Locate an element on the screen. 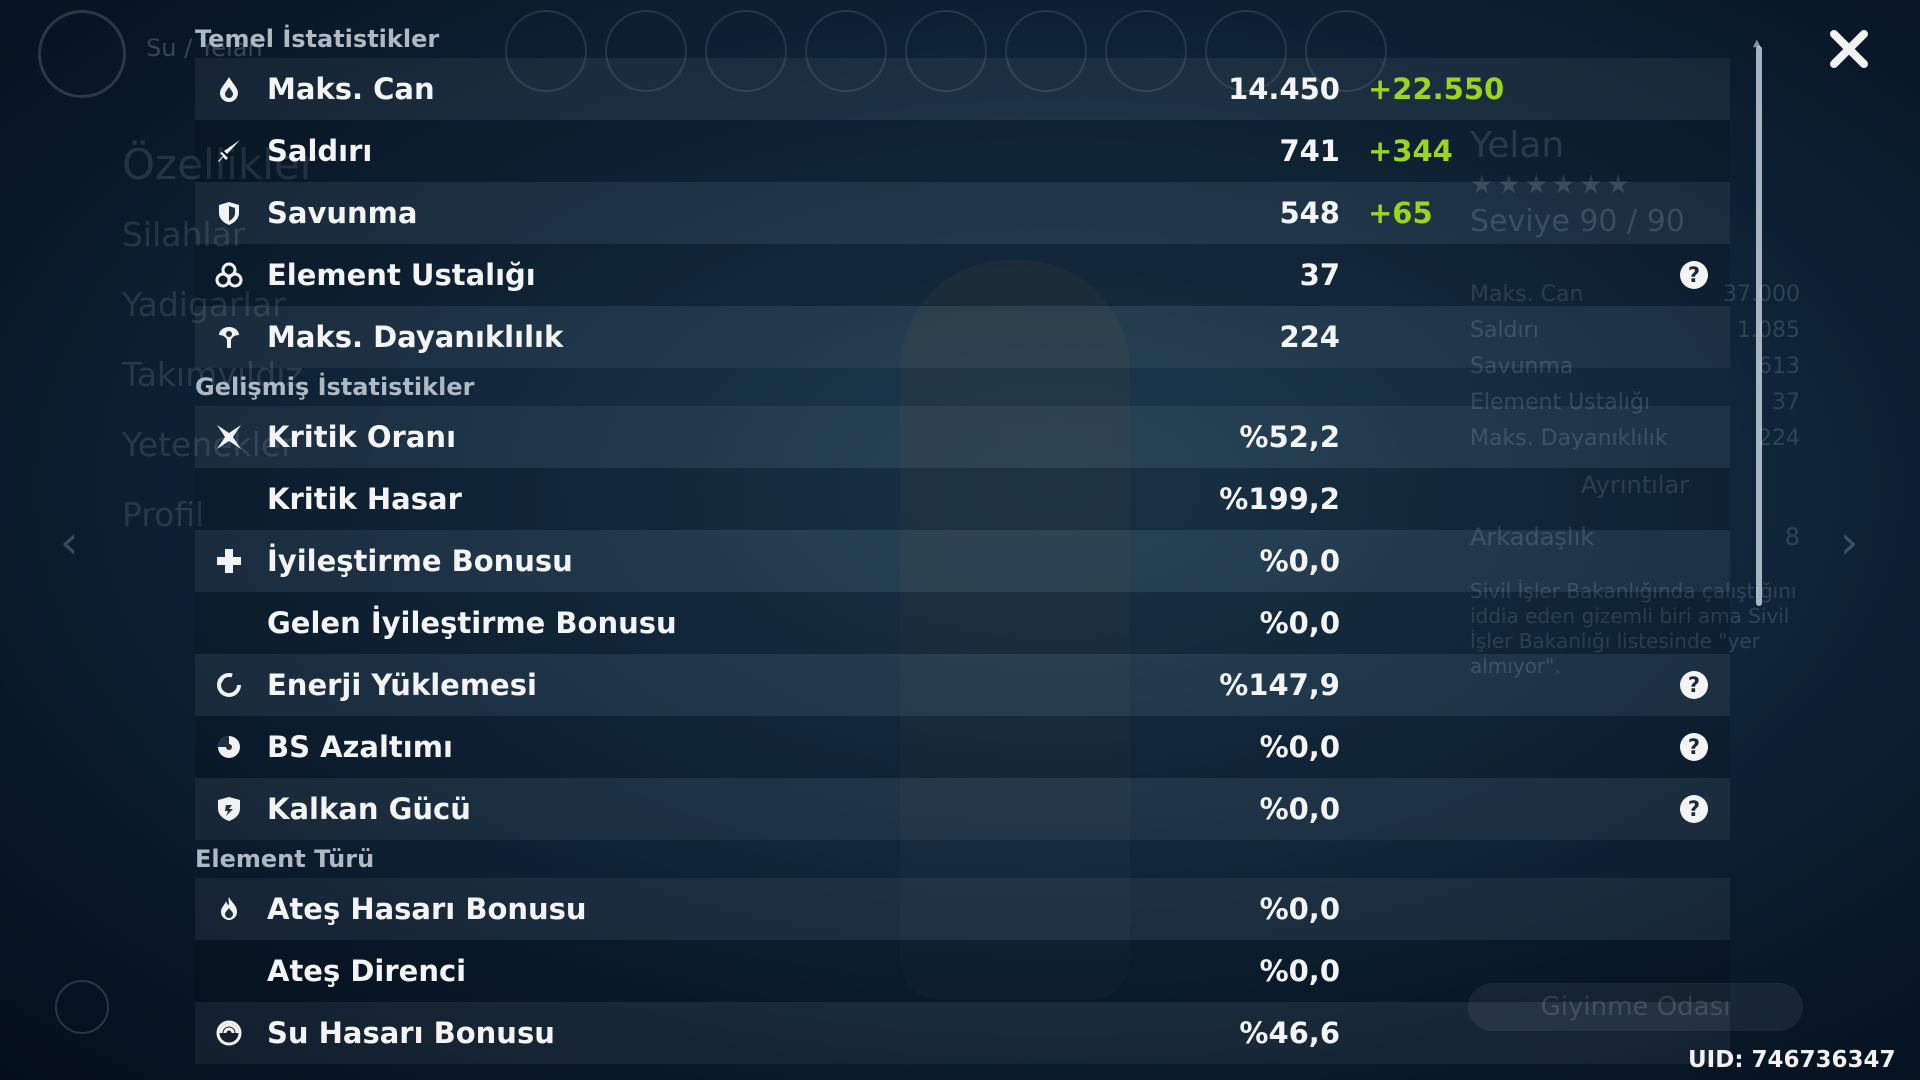 Image resolution: width=1920 pixels, height=1080 pixels. stat-label: Maks. Dayanıklılık is located at coordinates (415, 337).